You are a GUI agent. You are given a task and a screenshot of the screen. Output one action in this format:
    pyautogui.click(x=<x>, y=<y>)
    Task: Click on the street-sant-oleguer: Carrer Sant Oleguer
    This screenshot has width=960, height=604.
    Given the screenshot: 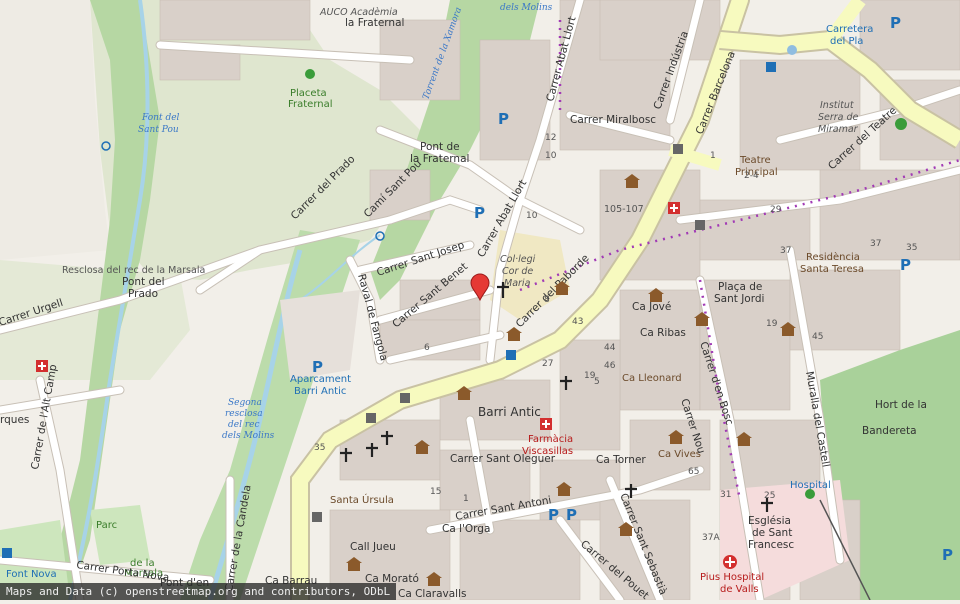 What is the action you would take?
    pyautogui.click(x=503, y=459)
    